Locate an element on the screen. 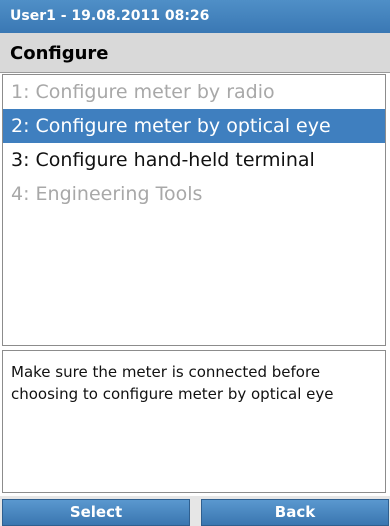 Image resolution: width=390 pixels, height=526 pixels. menu-item-engineering-tools: 4: Engineering Tools is located at coordinates (194, 194).